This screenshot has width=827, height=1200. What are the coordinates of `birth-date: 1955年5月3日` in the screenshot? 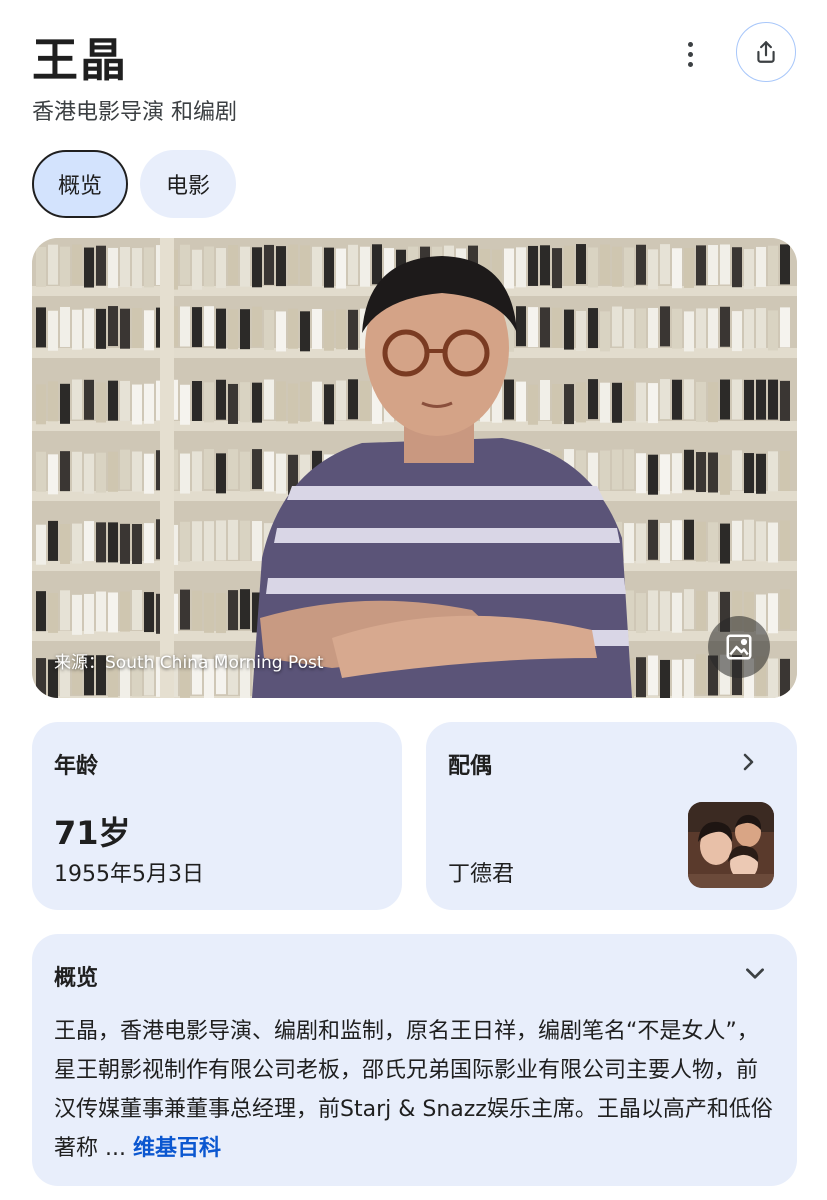 It's located at (129, 874).